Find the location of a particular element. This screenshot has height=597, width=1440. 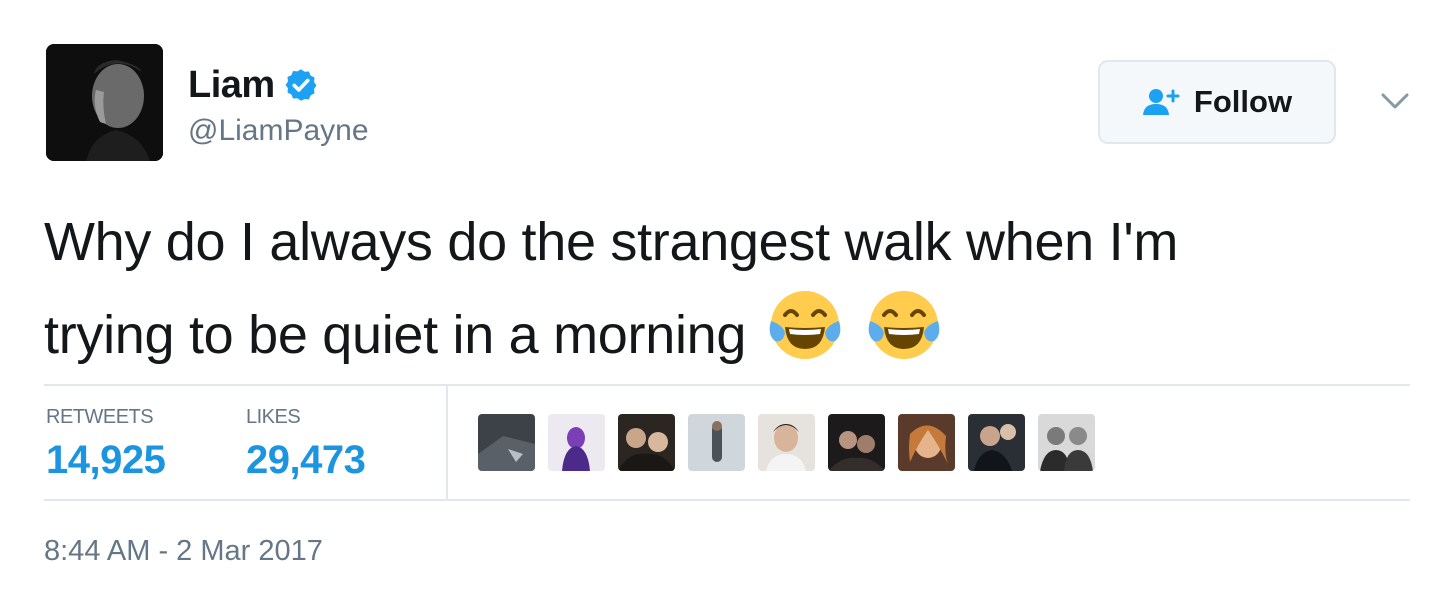

chevron-down-icon is located at coordinates (1395, 101).